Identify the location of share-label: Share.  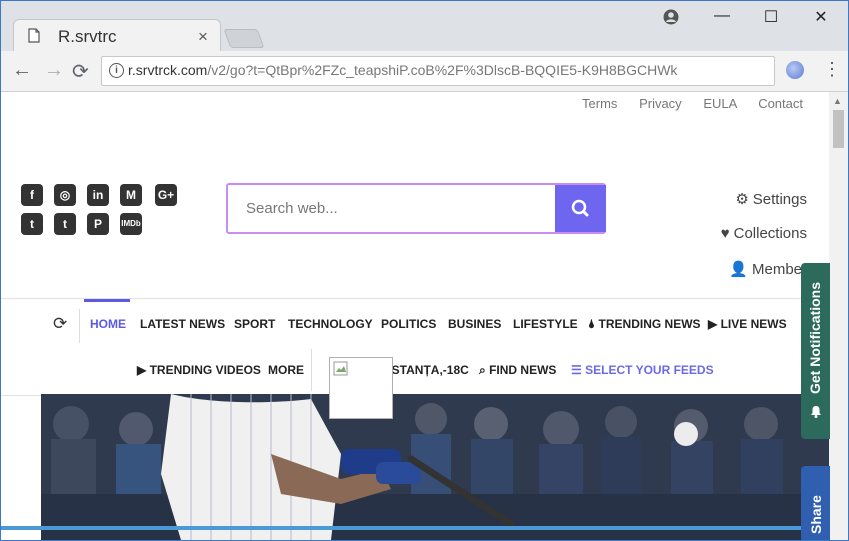
(816, 514).